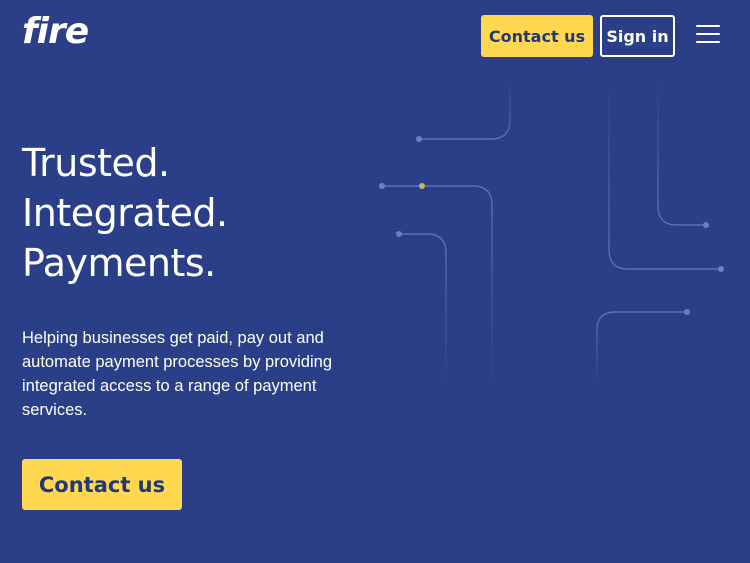 The image size is (750, 563). Describe the element at coordinates (637, 36) in the screenshot. I see `sign-in-button: Sign in` at that location.